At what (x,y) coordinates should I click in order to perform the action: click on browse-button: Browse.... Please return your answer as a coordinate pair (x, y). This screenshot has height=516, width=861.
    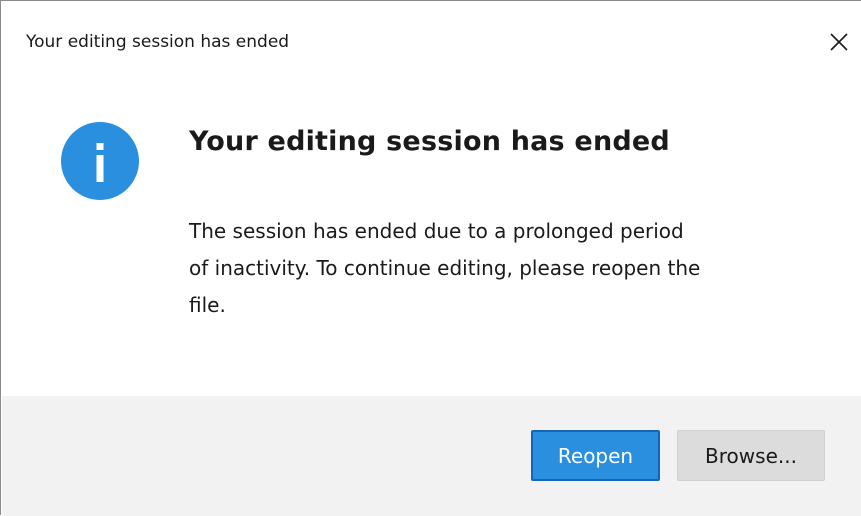
    Looking at the image, I should click on (751, 455).